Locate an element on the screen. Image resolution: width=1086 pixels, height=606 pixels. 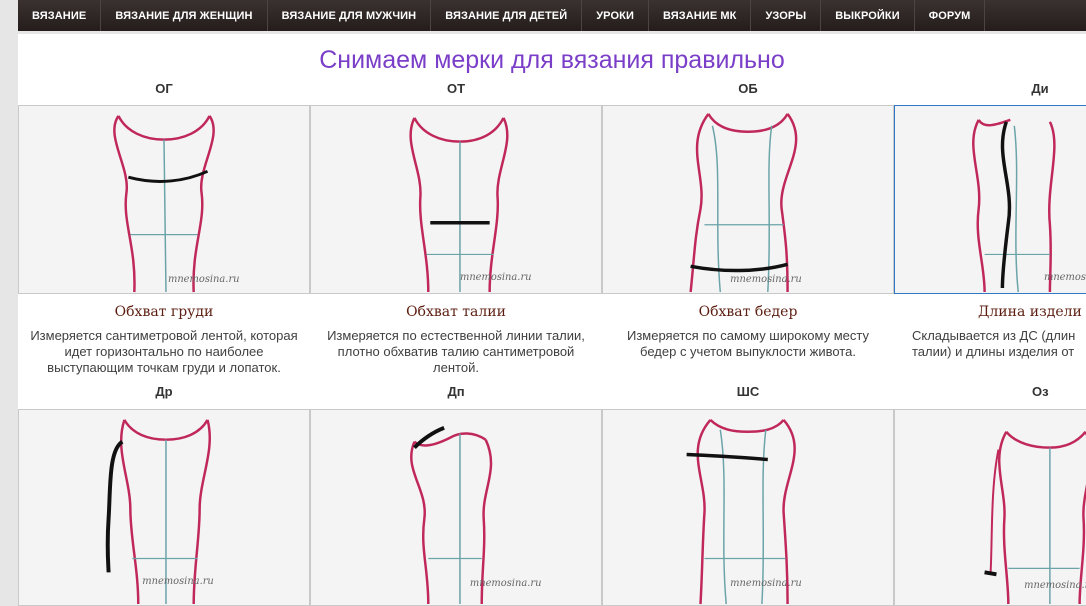
nav-item-forum: ФОРУМ is located at coordinates (950, 15).